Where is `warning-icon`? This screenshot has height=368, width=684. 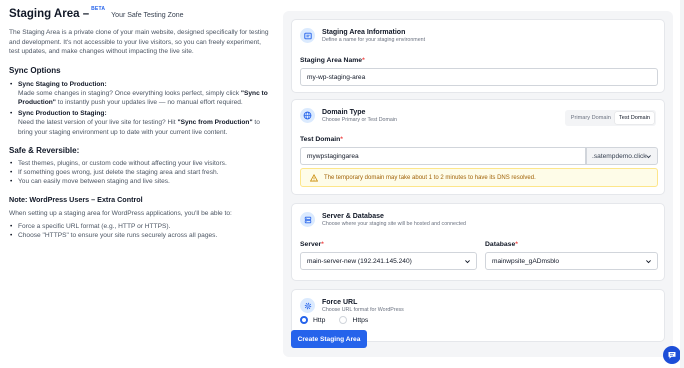 warning-icon is located at coordinates (314, 177).